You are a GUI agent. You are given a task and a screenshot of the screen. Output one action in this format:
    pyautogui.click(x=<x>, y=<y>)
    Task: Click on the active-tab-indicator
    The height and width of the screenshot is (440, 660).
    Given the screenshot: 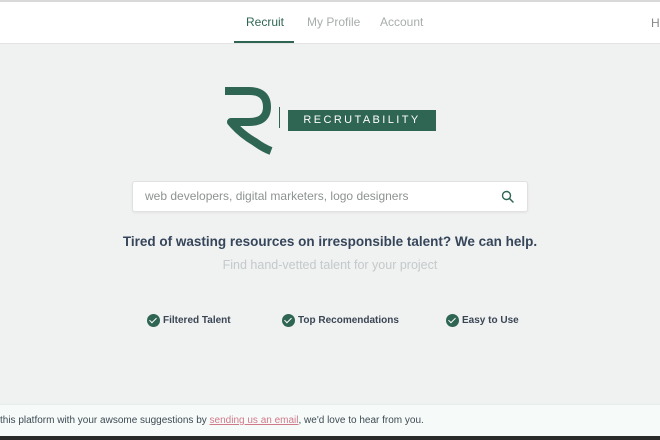 What is the action you would take?
    pyautogui.click(x=264, y=42)
    